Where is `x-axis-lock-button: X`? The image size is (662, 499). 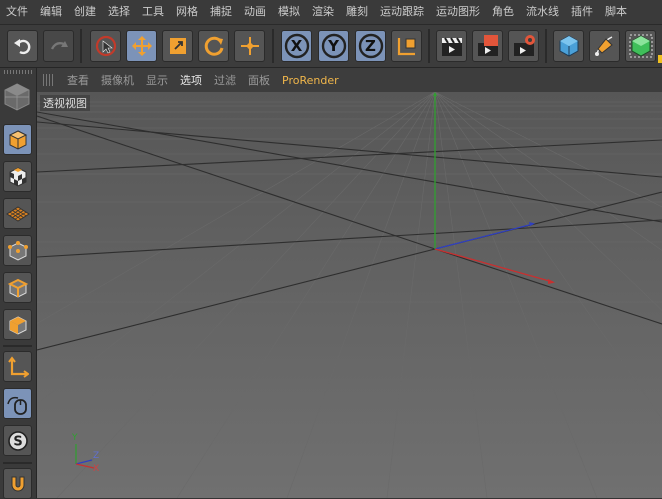
x-axis-lock-button: X is located at coordinates (296, 46).